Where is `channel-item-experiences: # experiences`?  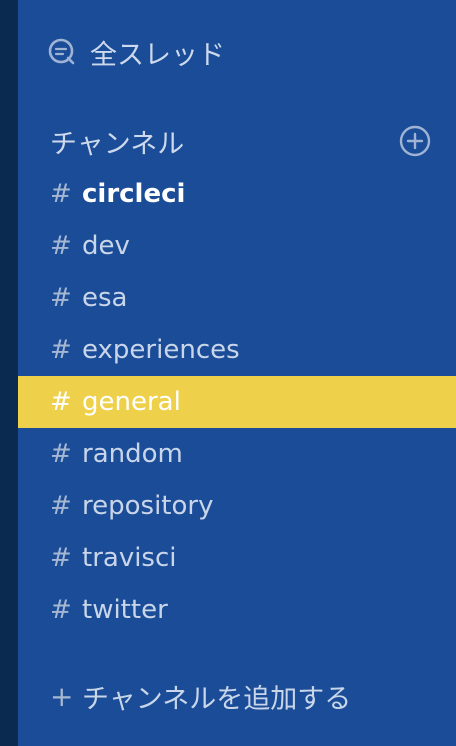 channel-item-experiences: # experiences is located at coordinates (237, 350).